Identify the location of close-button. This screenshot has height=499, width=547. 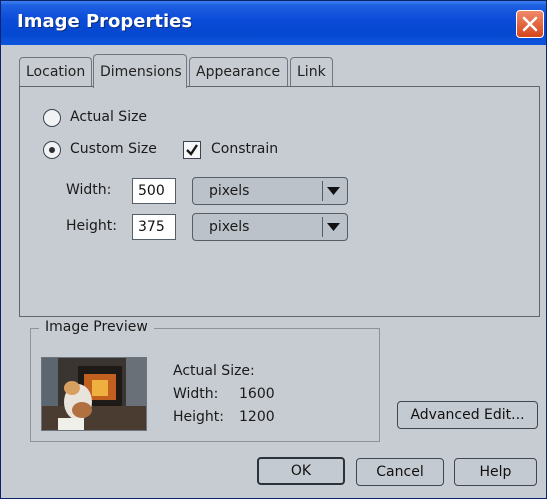
(530, 24).